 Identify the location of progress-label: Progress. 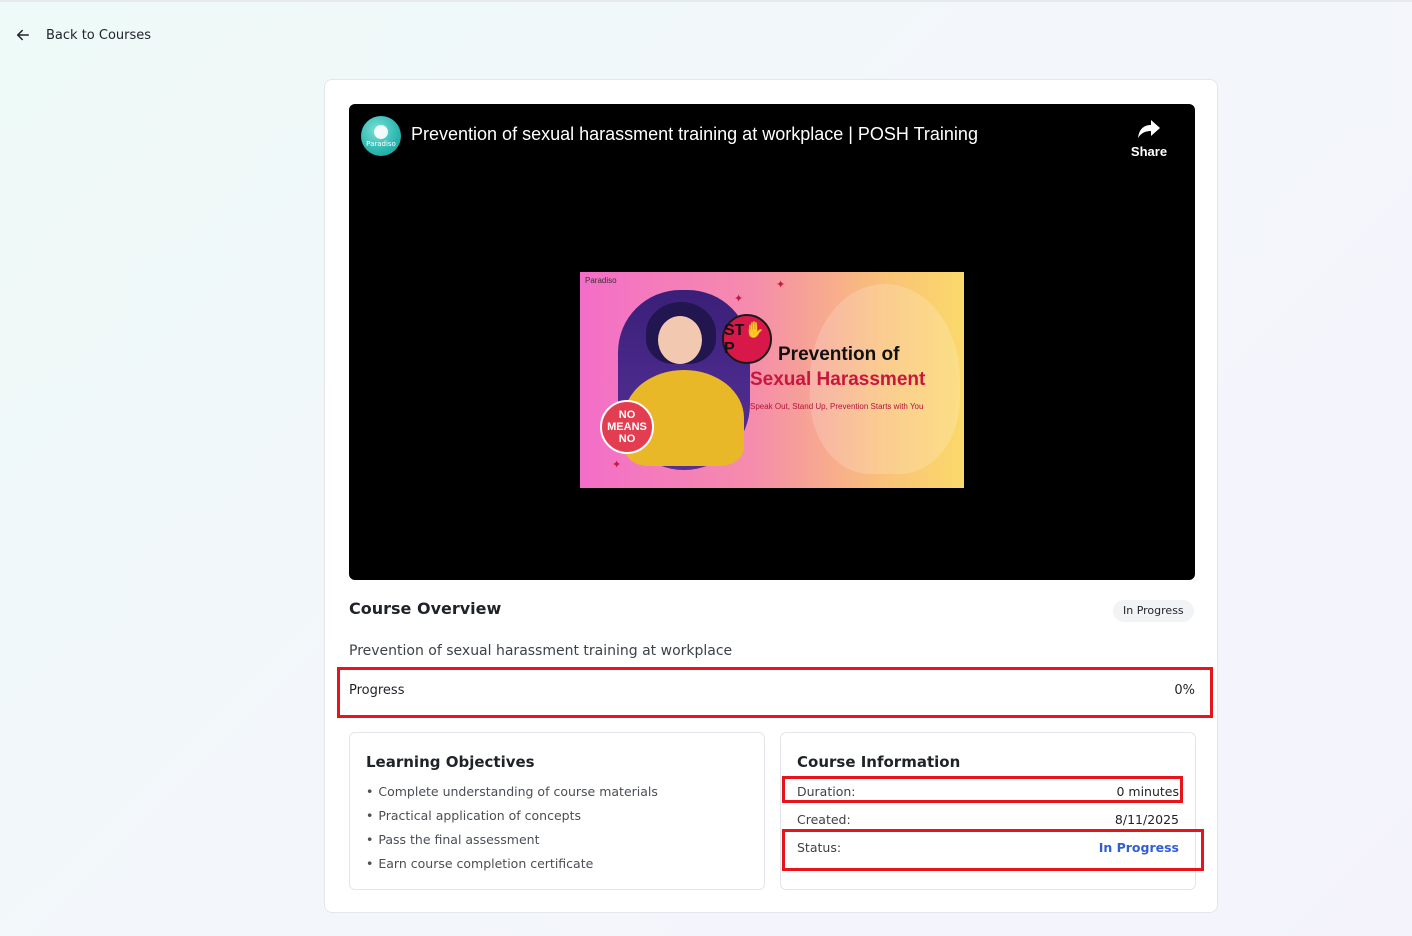
(377, 690).